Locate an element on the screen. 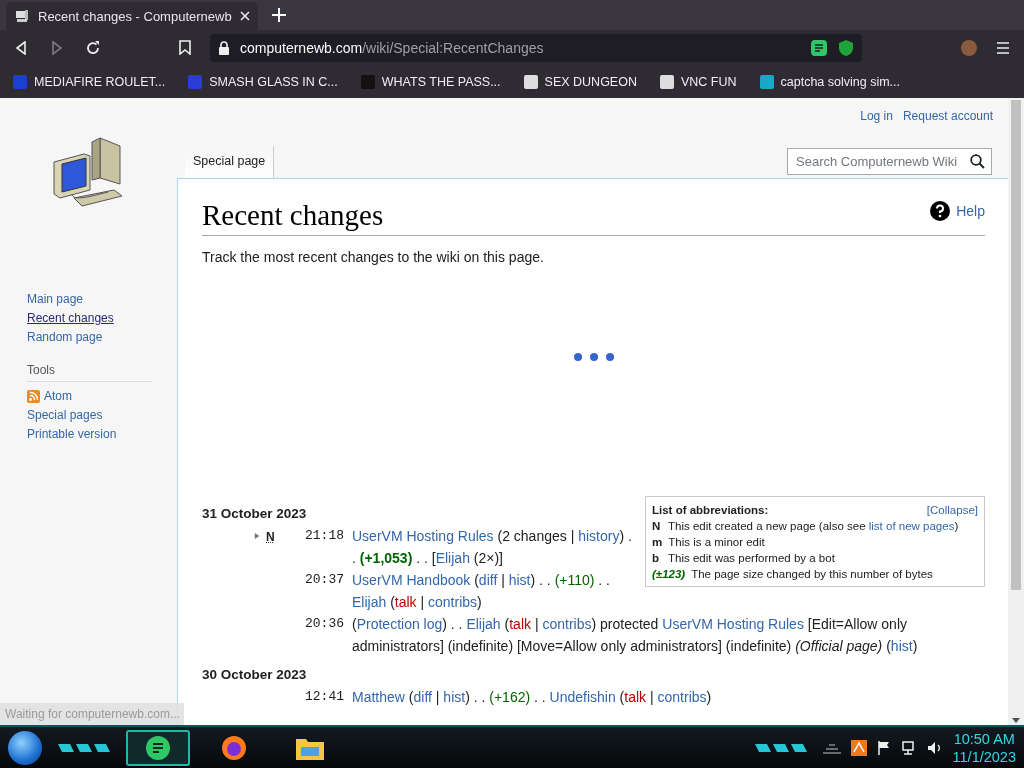 The image size is (1024, 768). link: list of new pages is located at coordinates (911, 526).